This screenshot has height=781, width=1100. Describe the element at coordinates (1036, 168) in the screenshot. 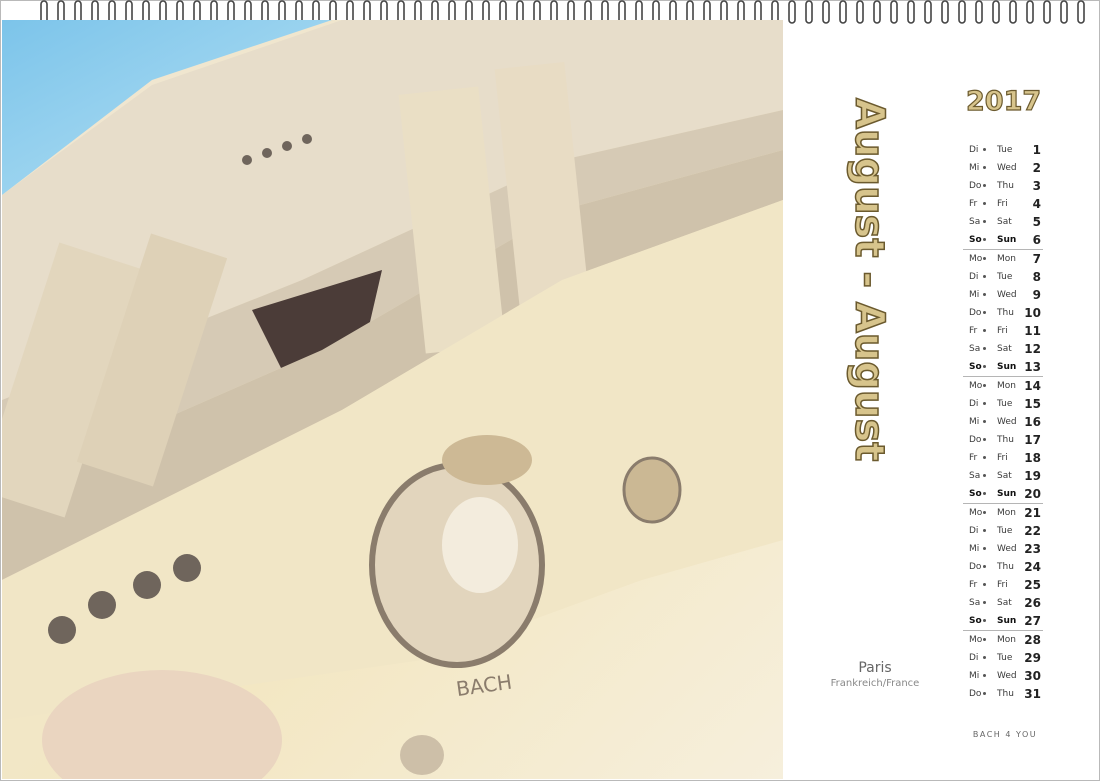

I see `day-number: 2` at that location.